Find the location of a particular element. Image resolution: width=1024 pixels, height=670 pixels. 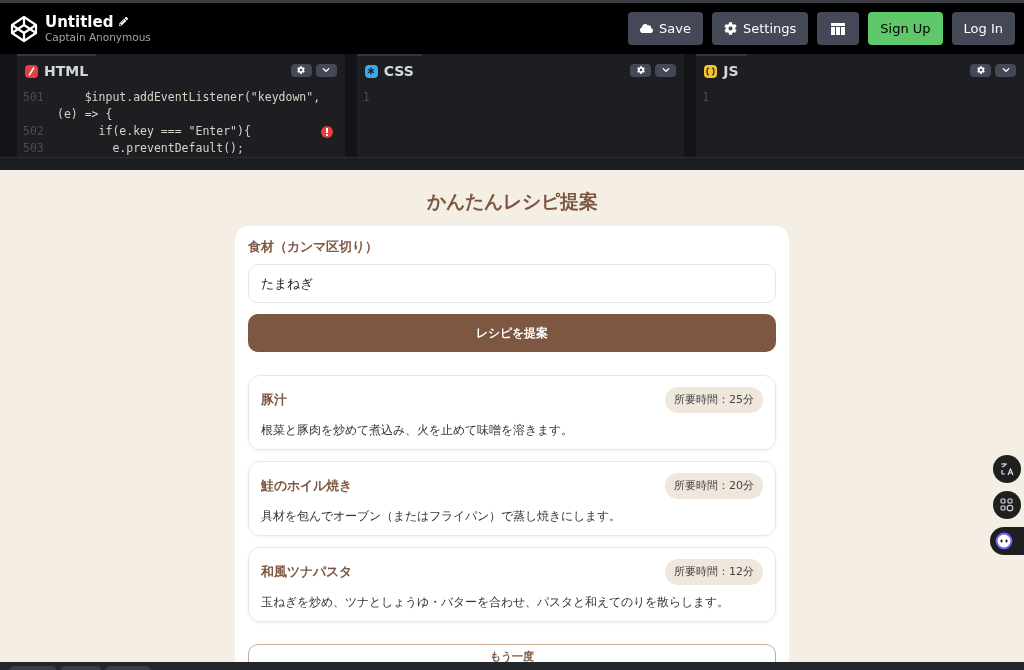

author-name: Captain Anonymous is located at coordinates (98, 38).